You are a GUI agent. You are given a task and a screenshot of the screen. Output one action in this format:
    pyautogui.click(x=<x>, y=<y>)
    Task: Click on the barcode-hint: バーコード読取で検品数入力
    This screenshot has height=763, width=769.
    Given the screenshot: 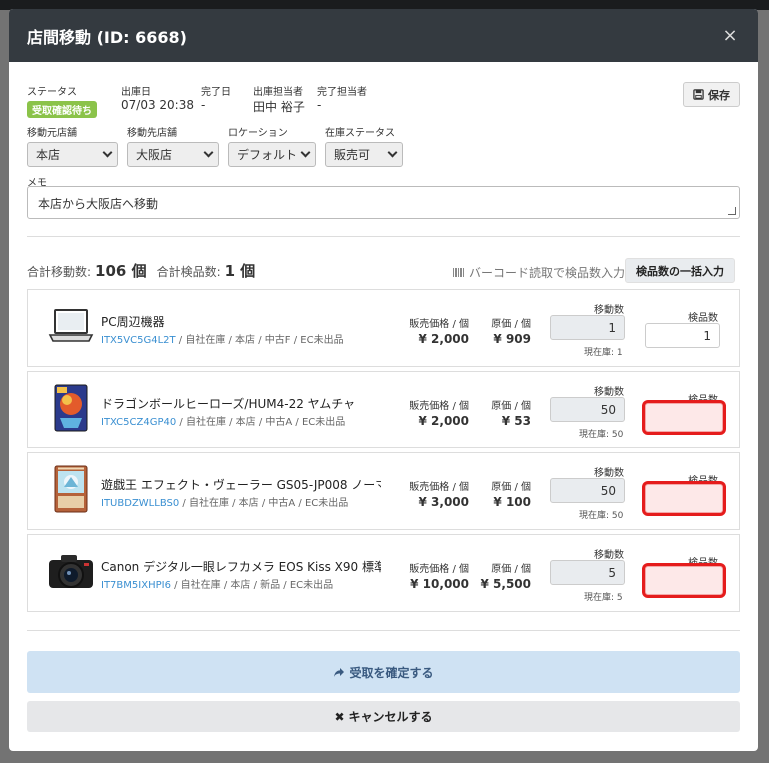 What is the action you would take?
    pyautogui.click(x=539, y=272)
    